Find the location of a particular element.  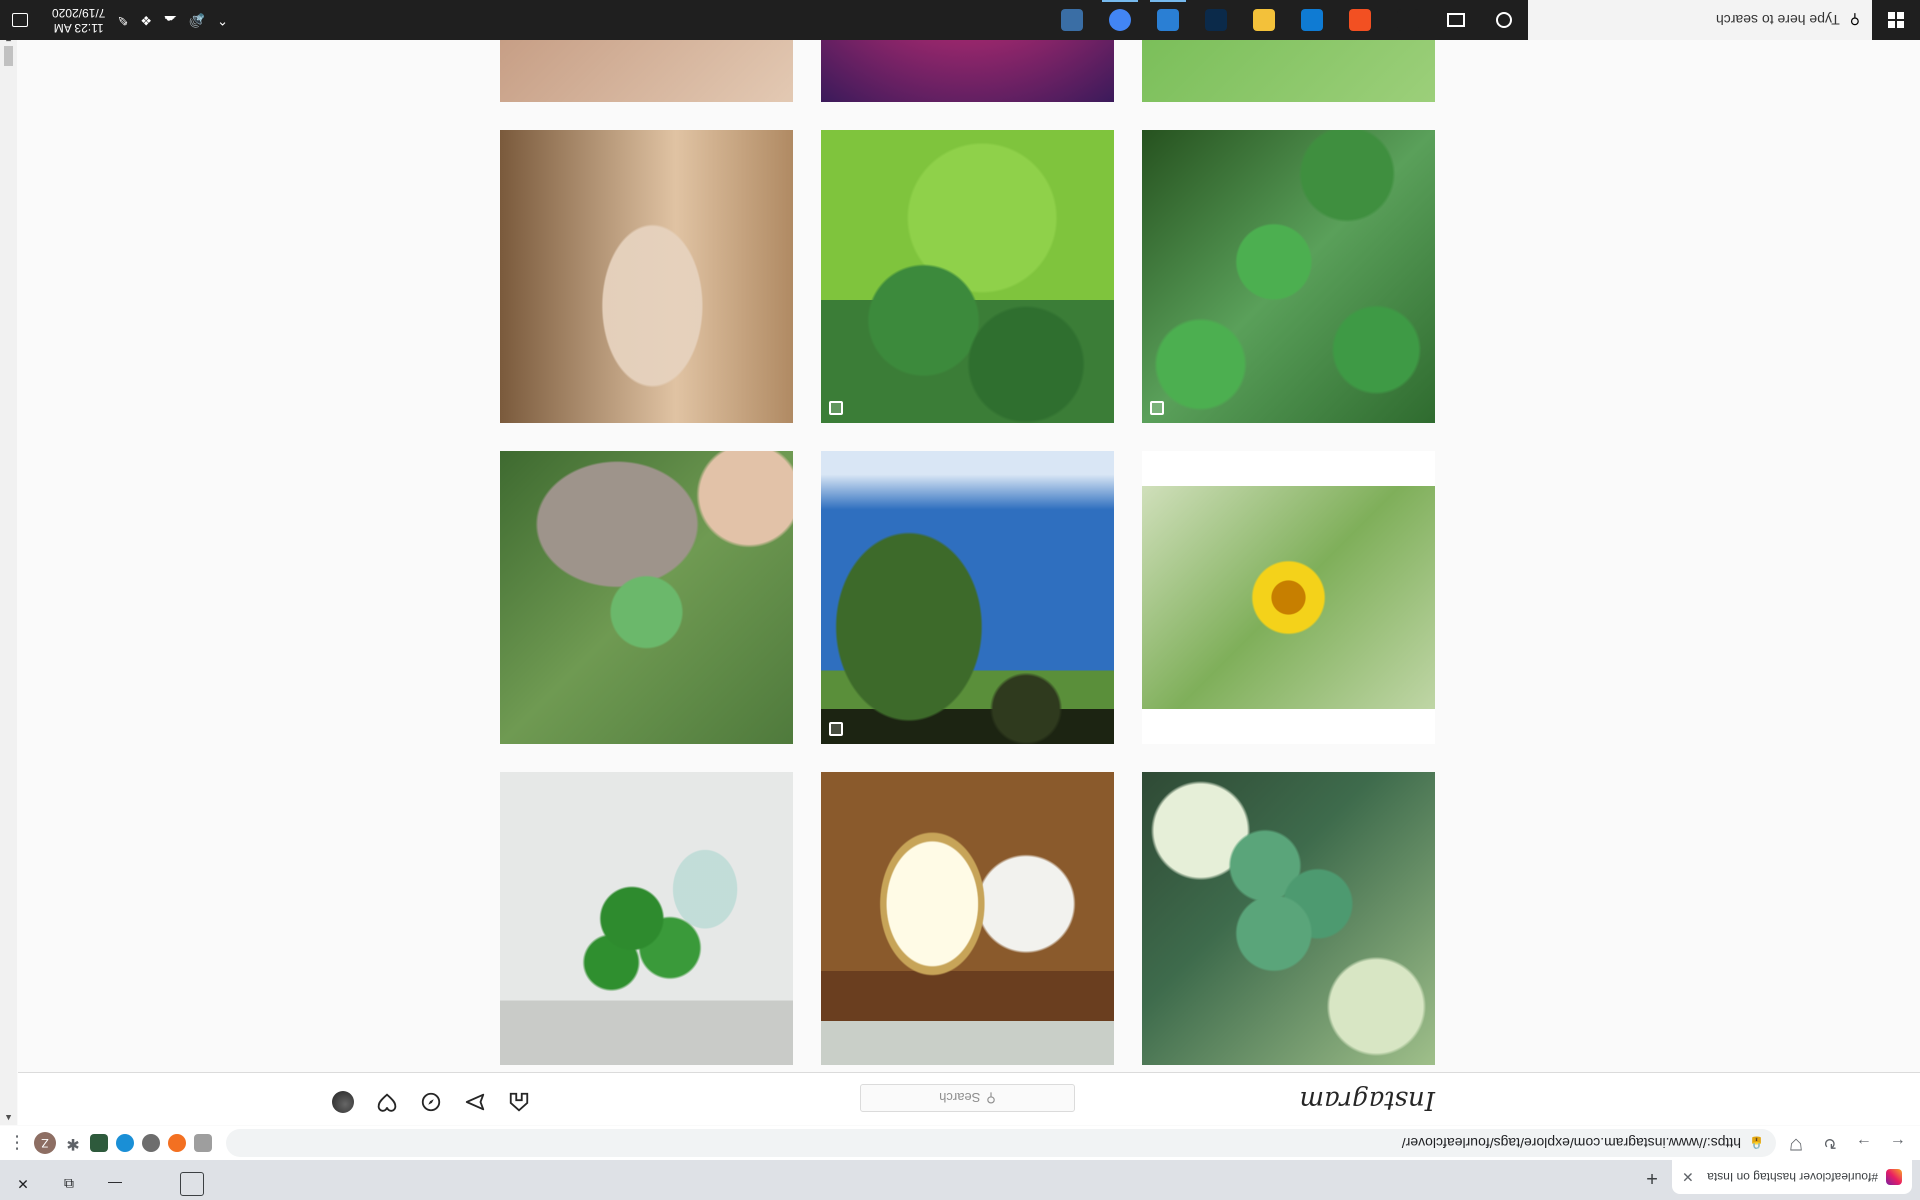

dropbox-icon: ❖ is located at coordinates (146, 20).